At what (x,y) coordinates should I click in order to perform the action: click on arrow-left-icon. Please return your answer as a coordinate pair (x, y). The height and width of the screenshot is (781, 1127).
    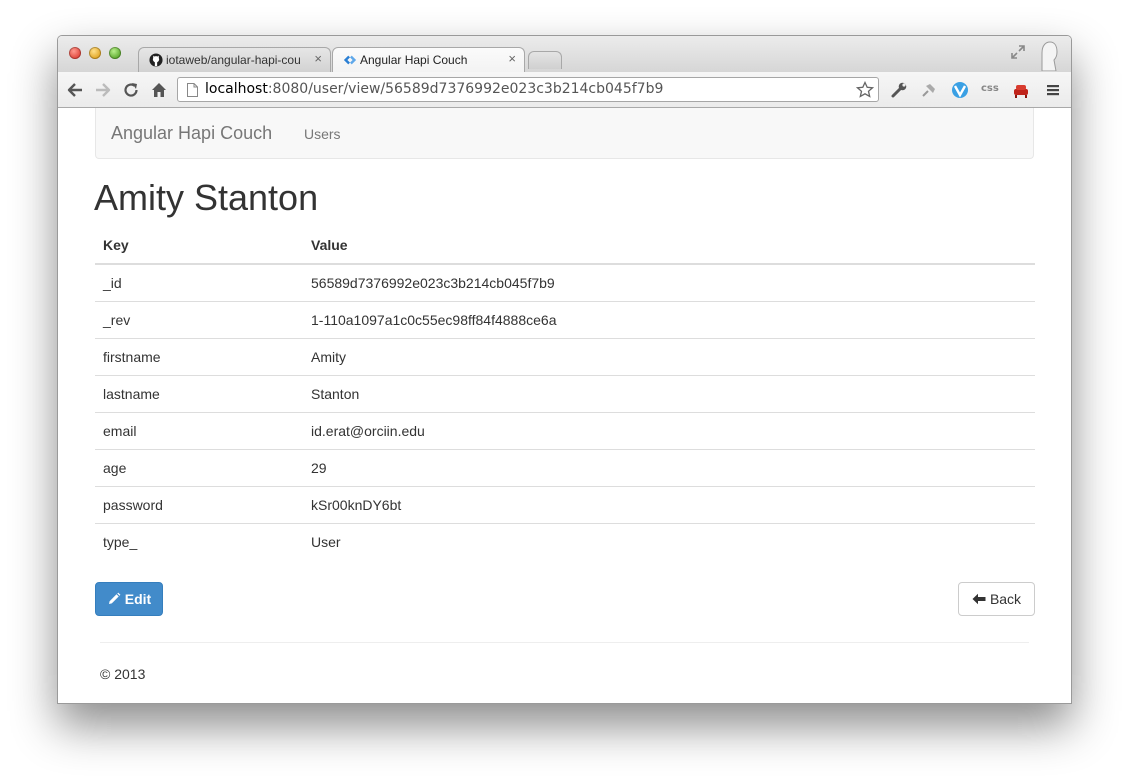
    Looking at the image, I should click on (979, 599).